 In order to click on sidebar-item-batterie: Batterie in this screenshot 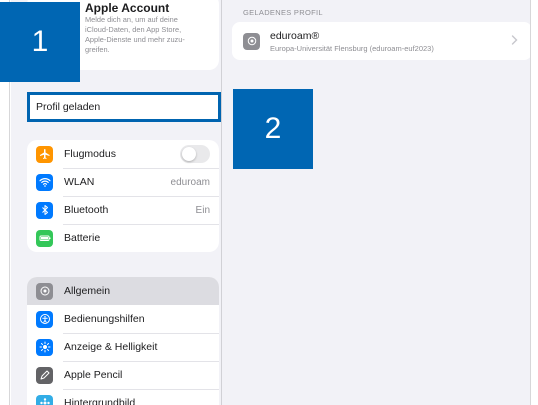, I will do `click(123, 238)`.